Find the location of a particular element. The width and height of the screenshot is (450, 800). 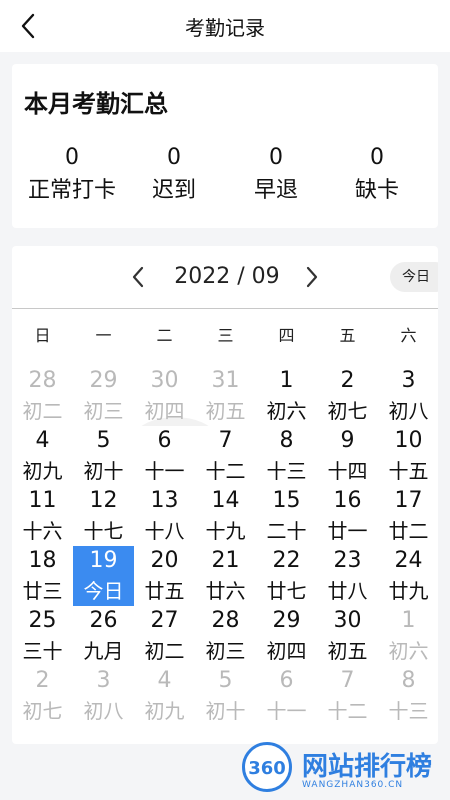

calendar-day: 29 初三 is located at coordinates (103, 396).